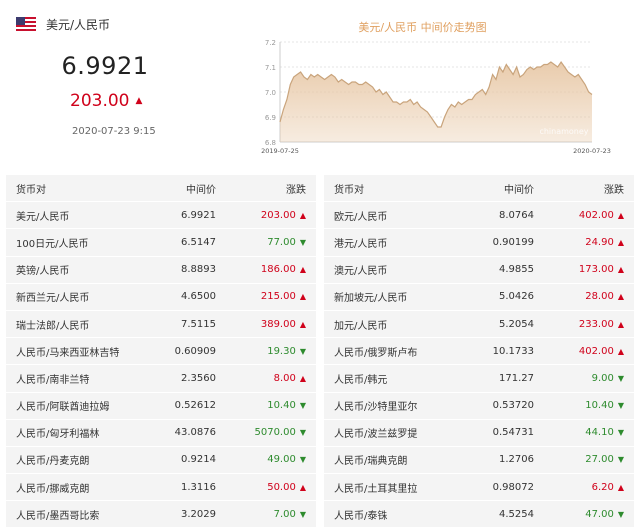  I want to click on table-row: 人民币/马来西亚林吉特 0.60909 19.30 ▼, so click(161, 352).